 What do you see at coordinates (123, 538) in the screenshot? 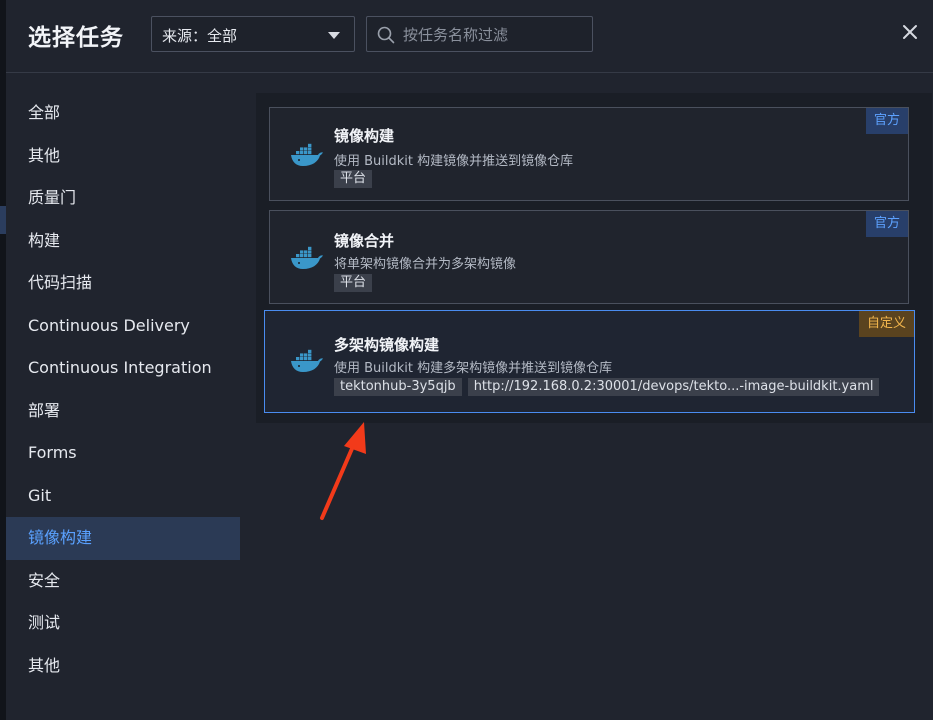
I see `category-item-image-build: 镜像构建` at bounding box center [123, 538].